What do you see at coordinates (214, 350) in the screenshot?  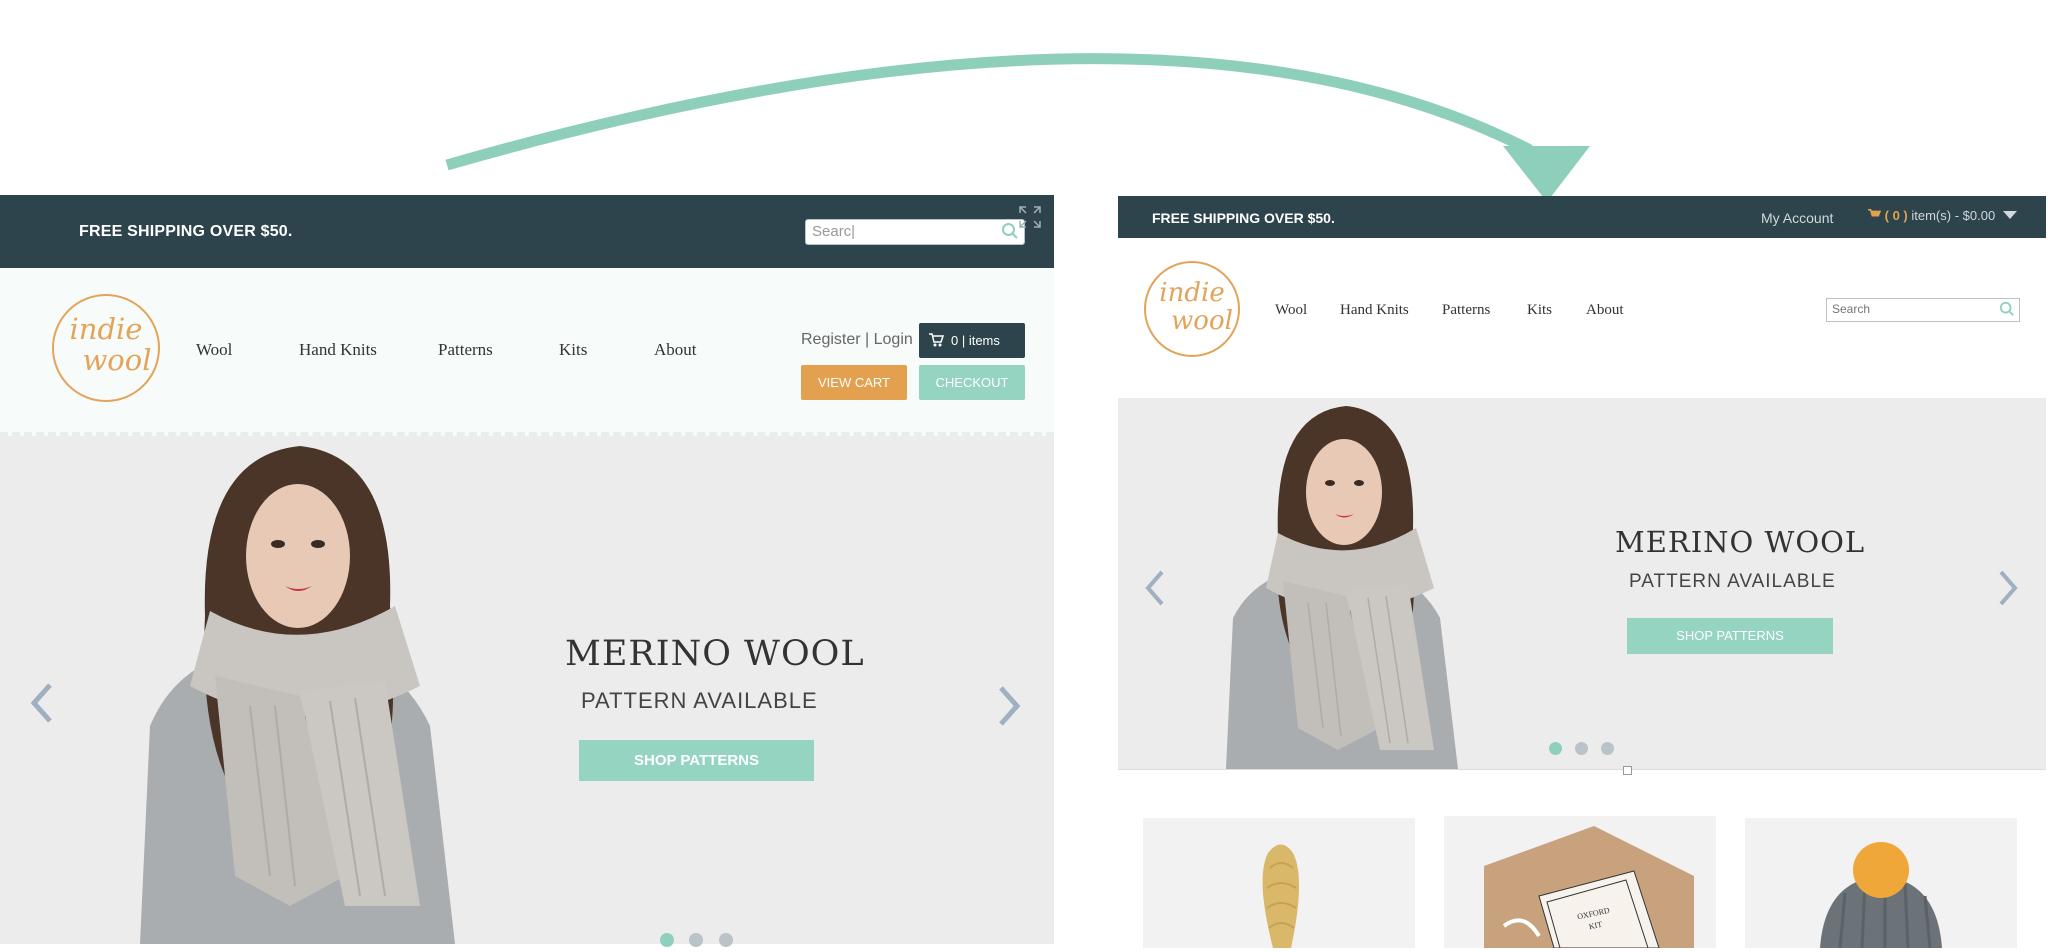 I see `old-nav-wool: Wool` at bounding box center [214, 350].